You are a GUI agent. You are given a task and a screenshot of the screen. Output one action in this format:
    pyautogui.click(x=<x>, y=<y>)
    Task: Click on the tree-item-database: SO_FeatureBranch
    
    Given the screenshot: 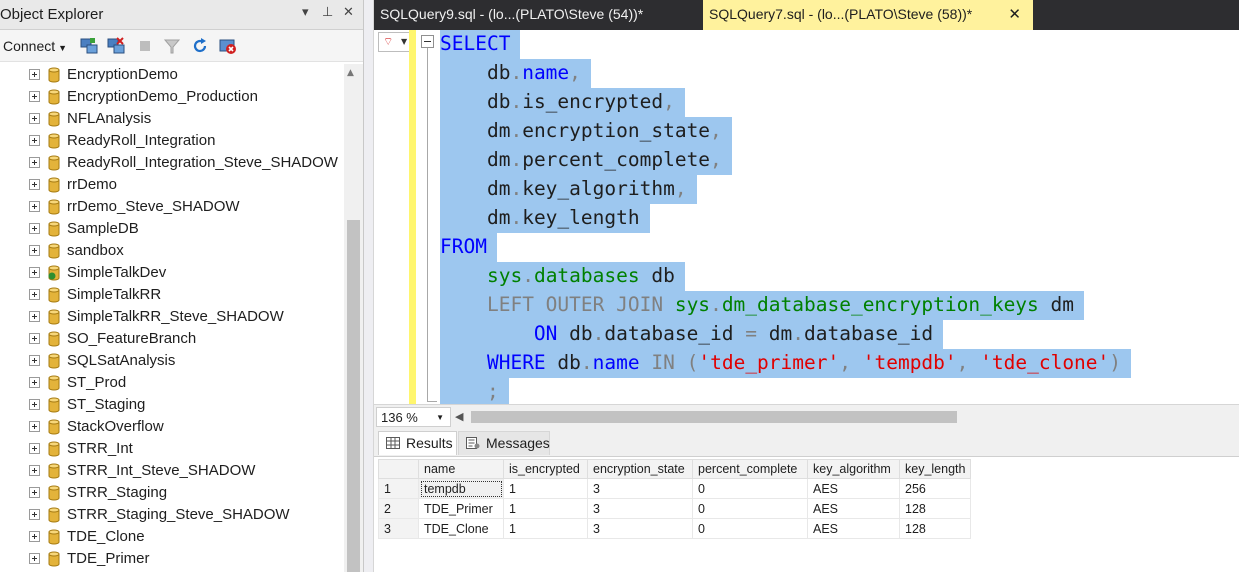 What is the action you would take?
    pyautogui.click(x=172, y=339)
    